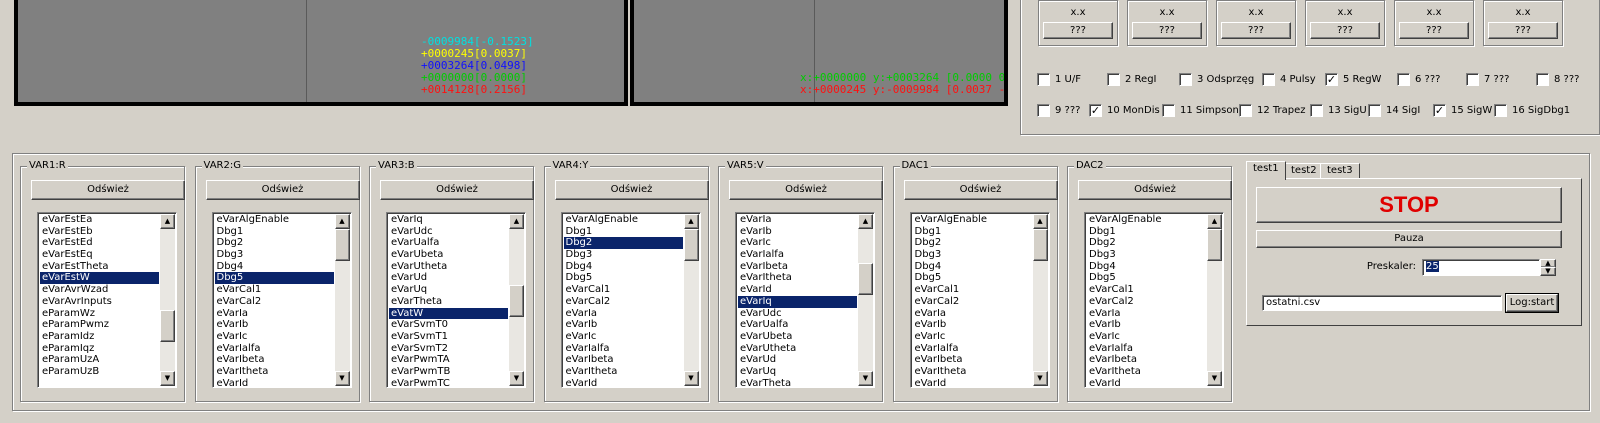 The width and height of the screenshot is (1600, 423). Describe the element at coordinates (1481, 267) in the screenshot. I see `prescaler-input: 25` at that location.